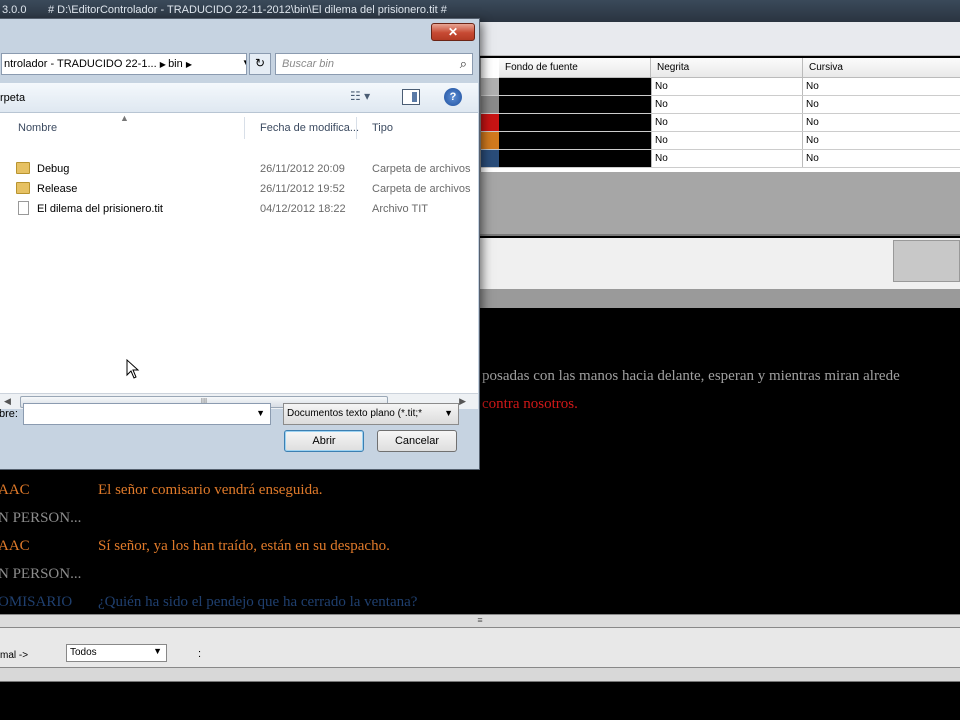  What do you see at coordinates (239, 98) in the screenshot?
I see `dialog-toolbar: rpeta ☷ ▾ ?` at bounding box center [239, 98].